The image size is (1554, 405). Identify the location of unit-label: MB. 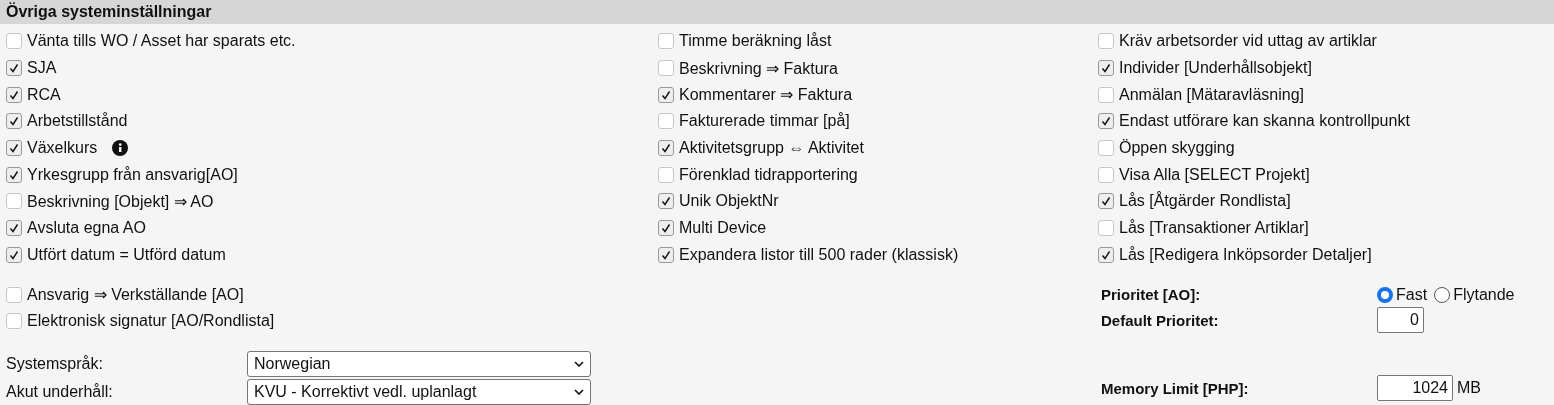
(1469, 388).